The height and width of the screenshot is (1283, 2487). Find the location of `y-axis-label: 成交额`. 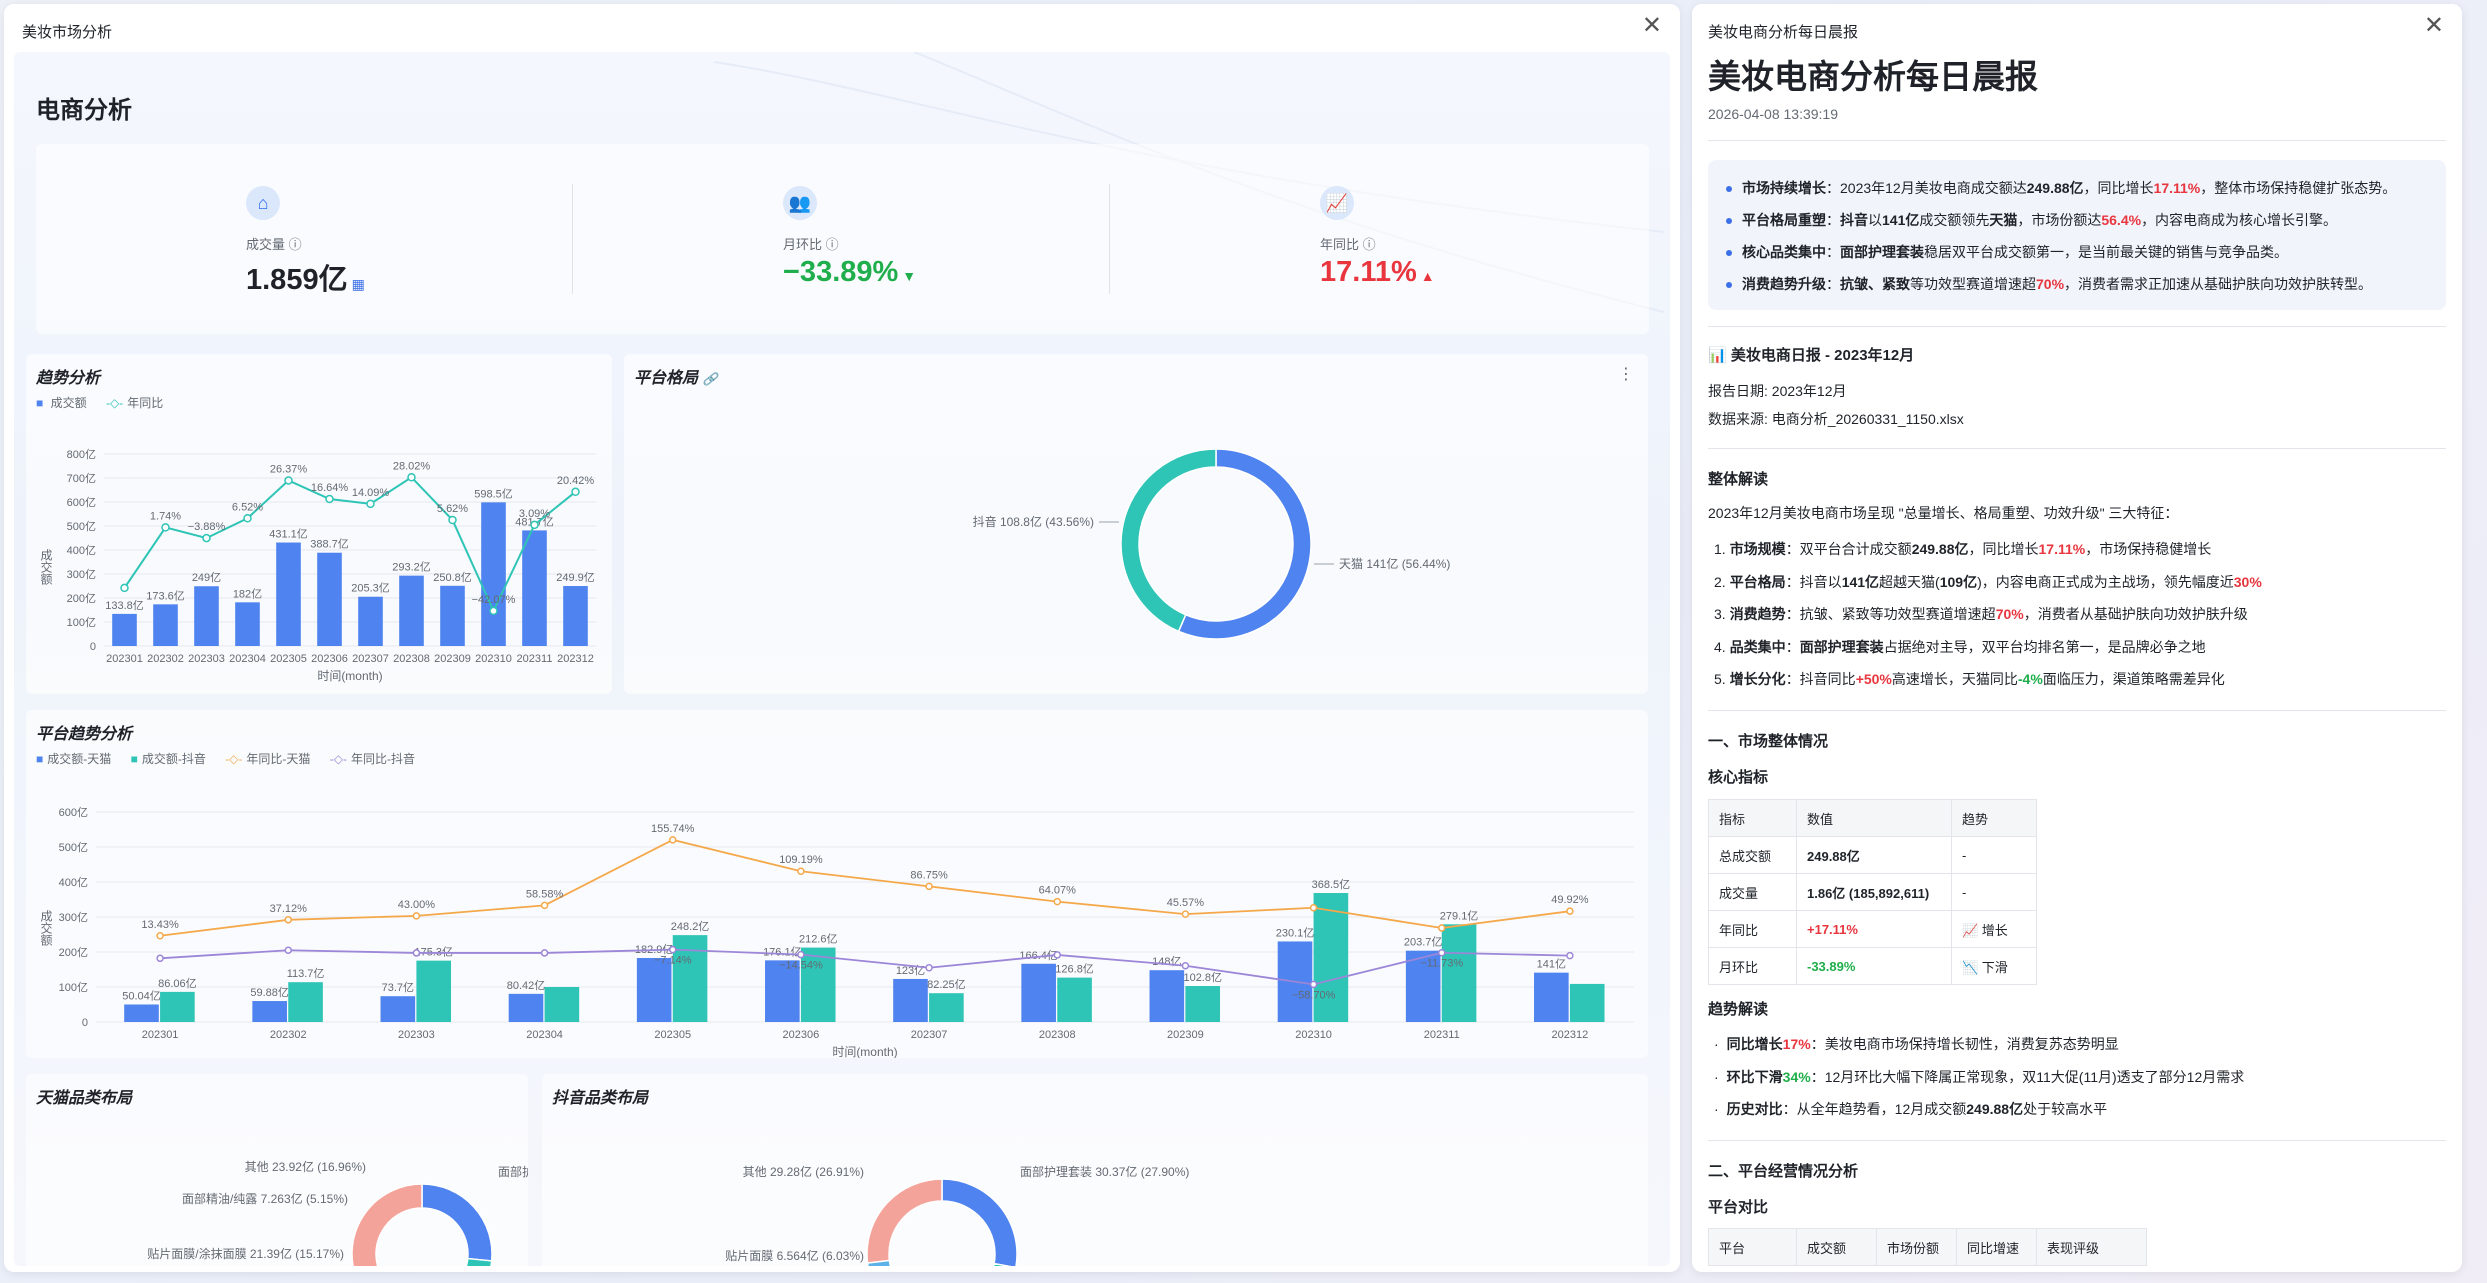

y-axis-label: 成交额 is located at coordinates (46, 928).